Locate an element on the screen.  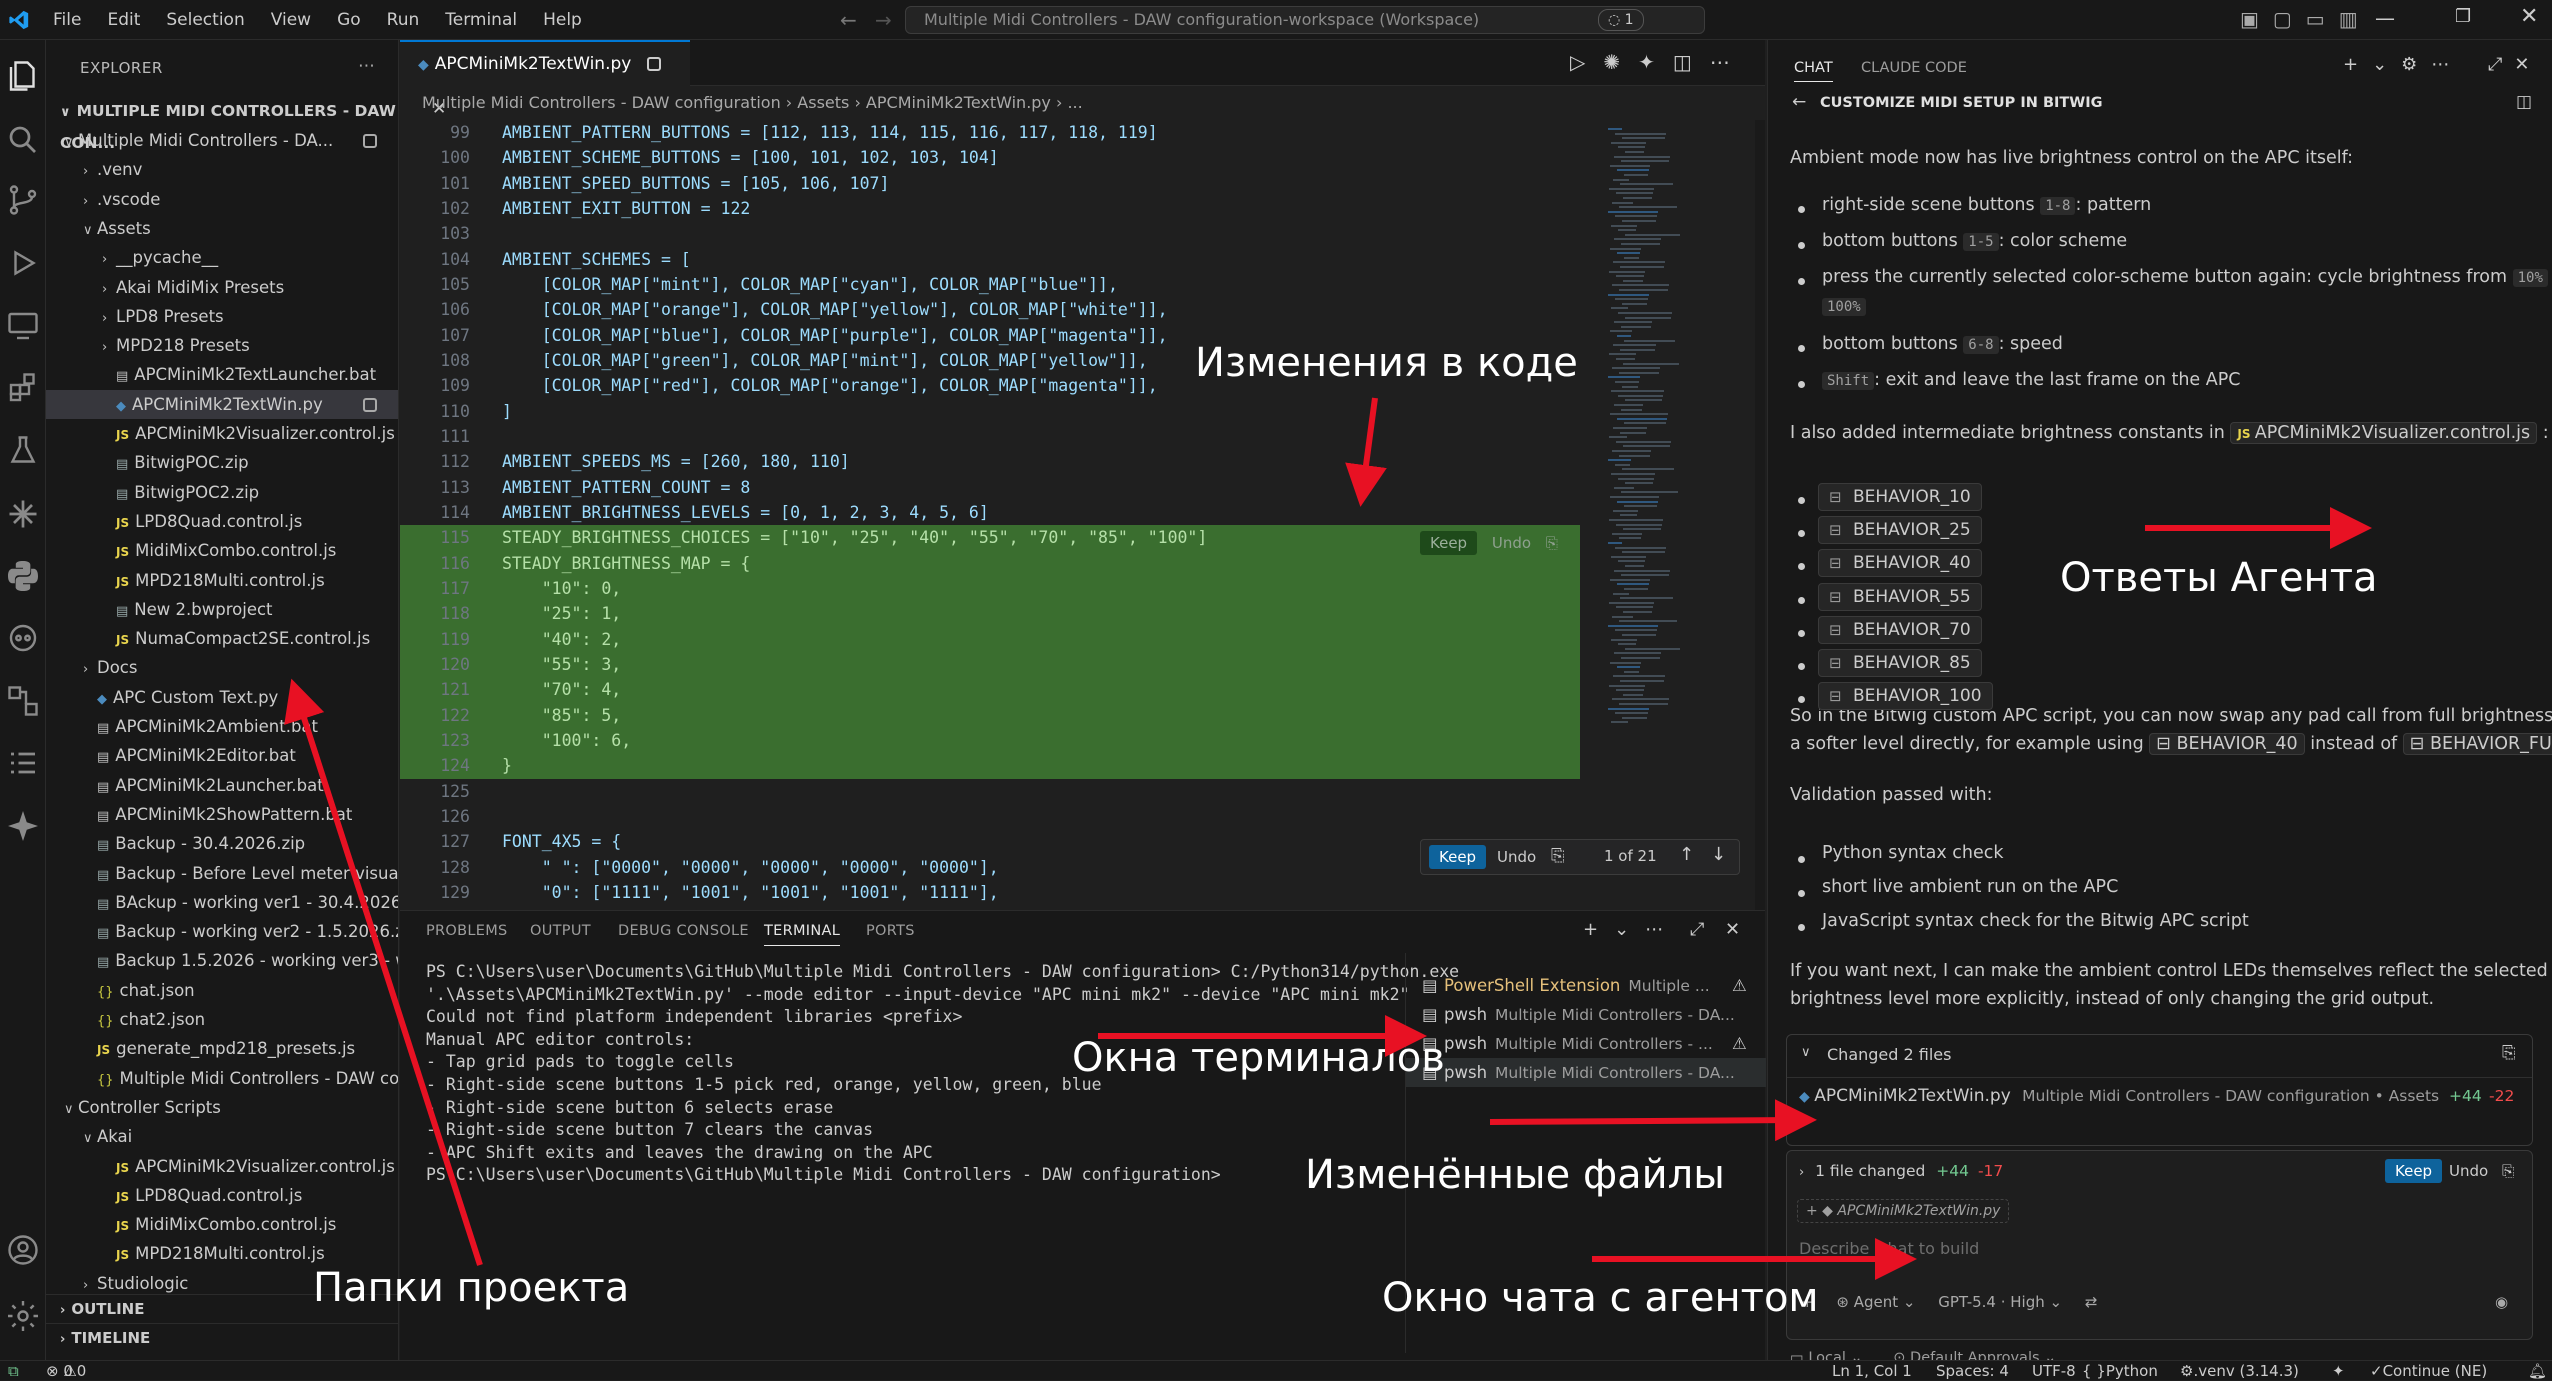
code-line: 121 "70": 4, is located at coordinates (990, 690).